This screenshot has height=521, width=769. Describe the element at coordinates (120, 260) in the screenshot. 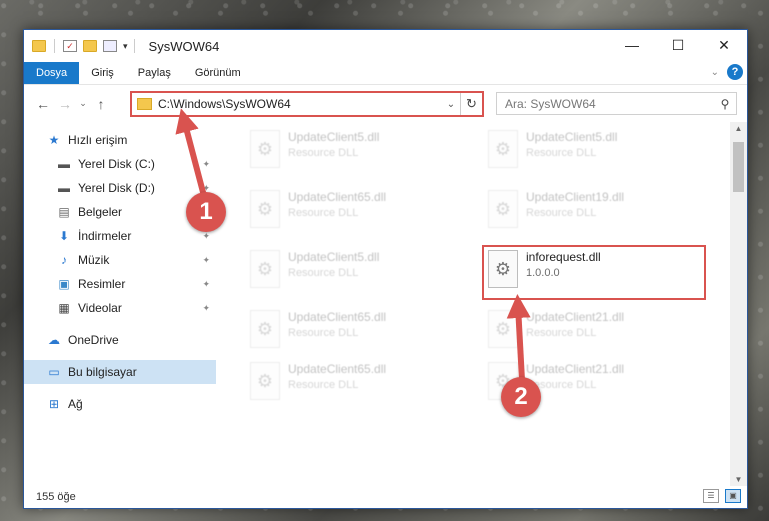

I see `sidebar-item-music: ♪ Müzik ✦` at that location.